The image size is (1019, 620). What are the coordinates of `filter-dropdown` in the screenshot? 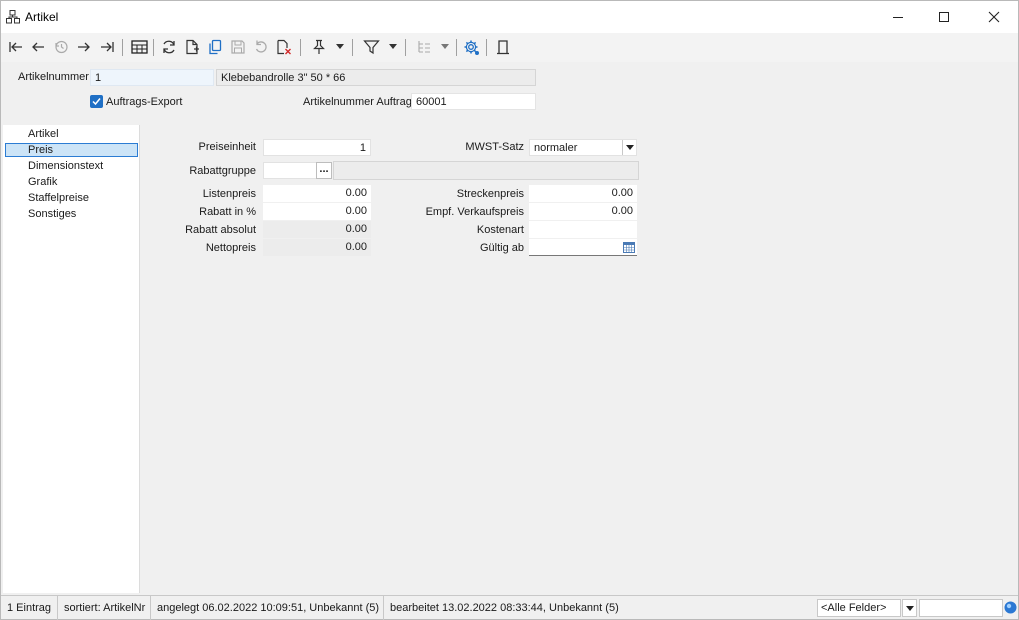 It's located at (393, 47).